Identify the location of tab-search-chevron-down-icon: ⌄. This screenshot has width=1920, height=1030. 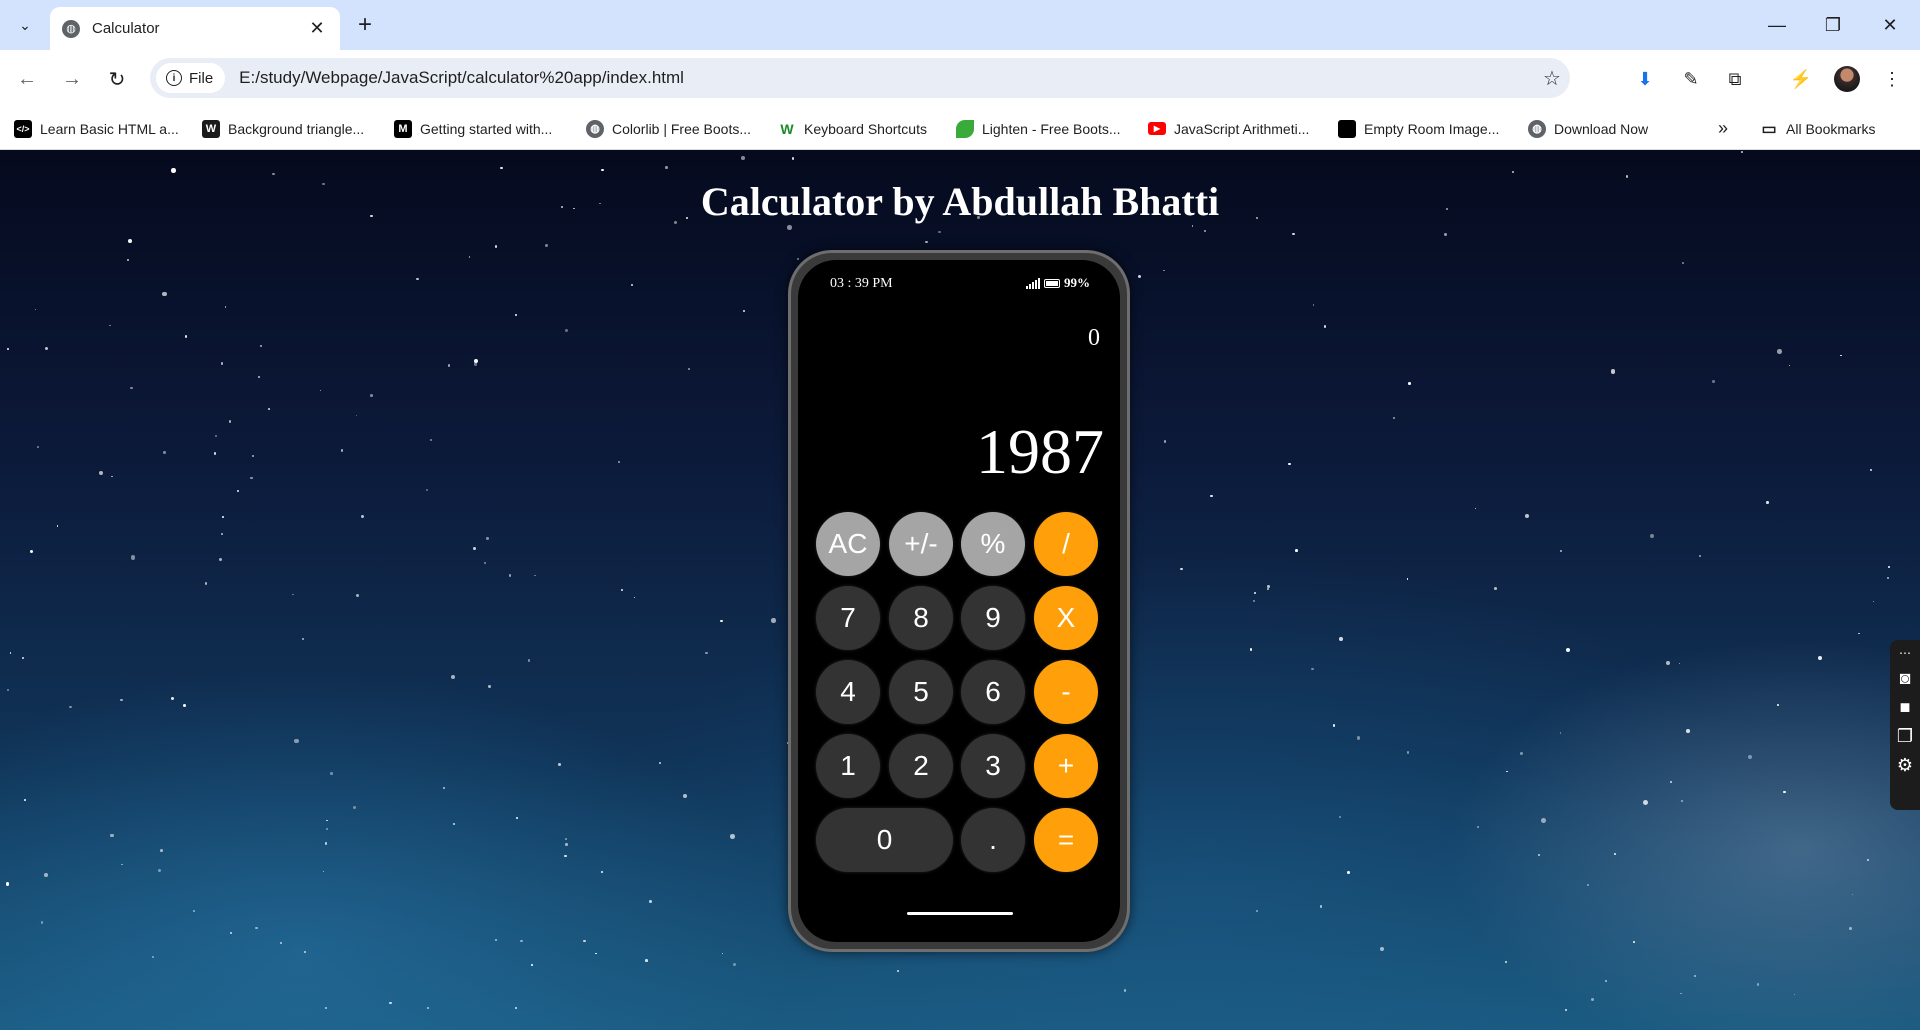
(25, 25).